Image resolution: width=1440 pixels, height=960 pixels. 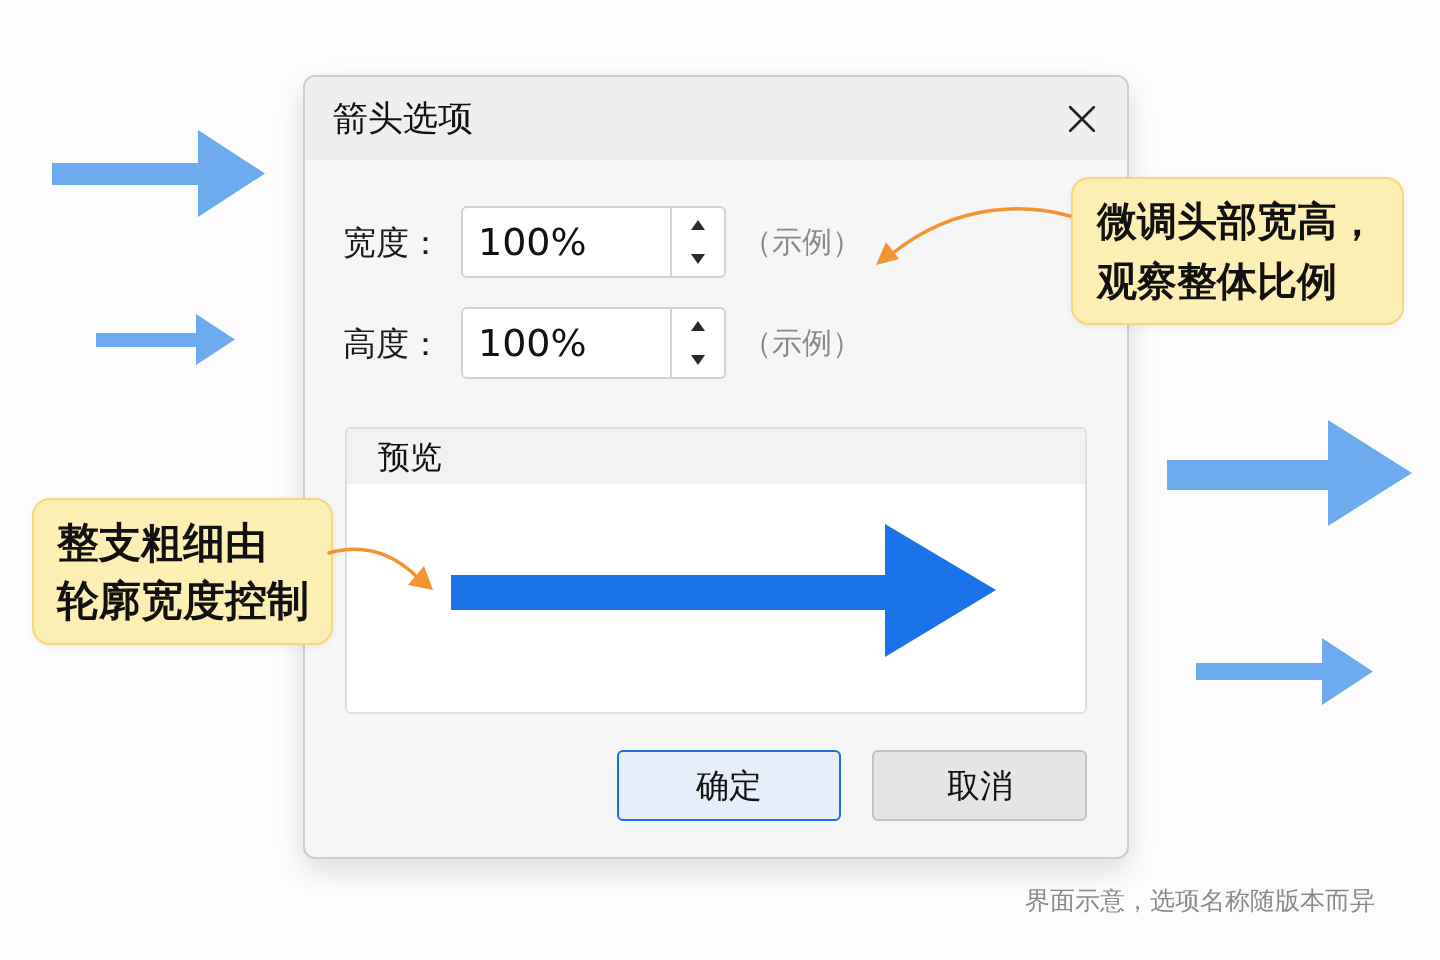 What do you see at coordinates (162, 543) in the screenshot?
I see `callout-text: 整支粗细由` at bounding box center [162, 543].